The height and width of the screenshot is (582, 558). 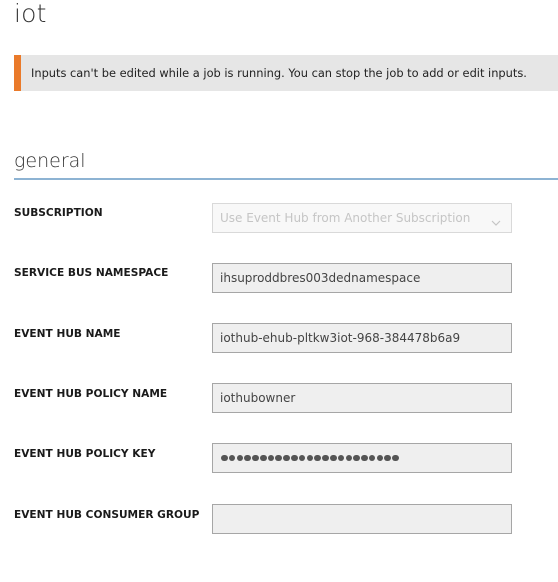 What do you see at coordinates (362, 519) in the screenshot?
I see `event-hub-consumer-group-field` at bounding box center [362, 519].